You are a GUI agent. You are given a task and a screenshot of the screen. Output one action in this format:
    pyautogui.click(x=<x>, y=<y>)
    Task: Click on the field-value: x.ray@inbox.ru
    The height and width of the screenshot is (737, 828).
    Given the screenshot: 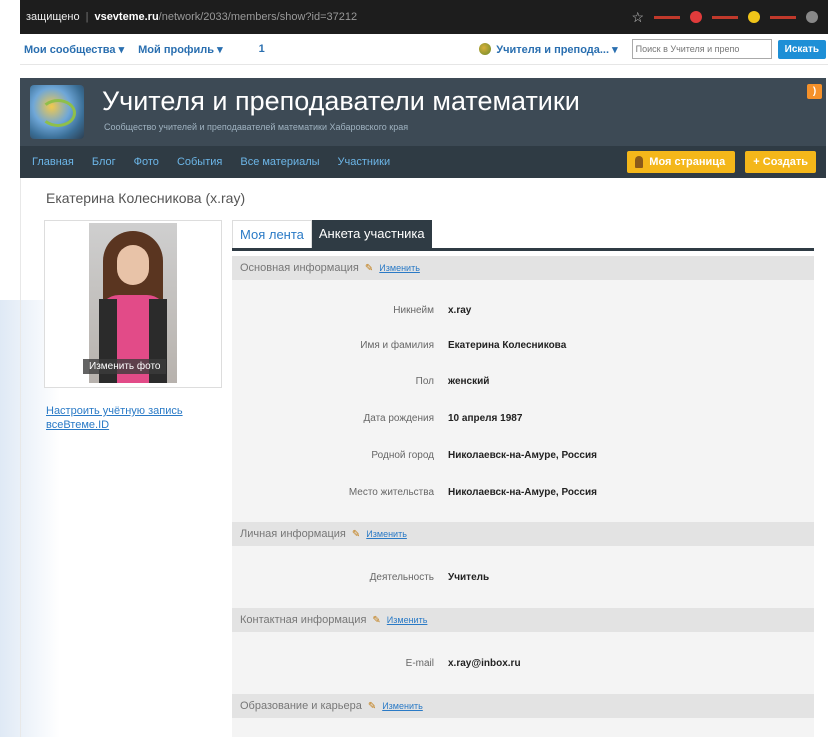 What is the action you would take?
    pyautogui.click(x=484, y=663)
    